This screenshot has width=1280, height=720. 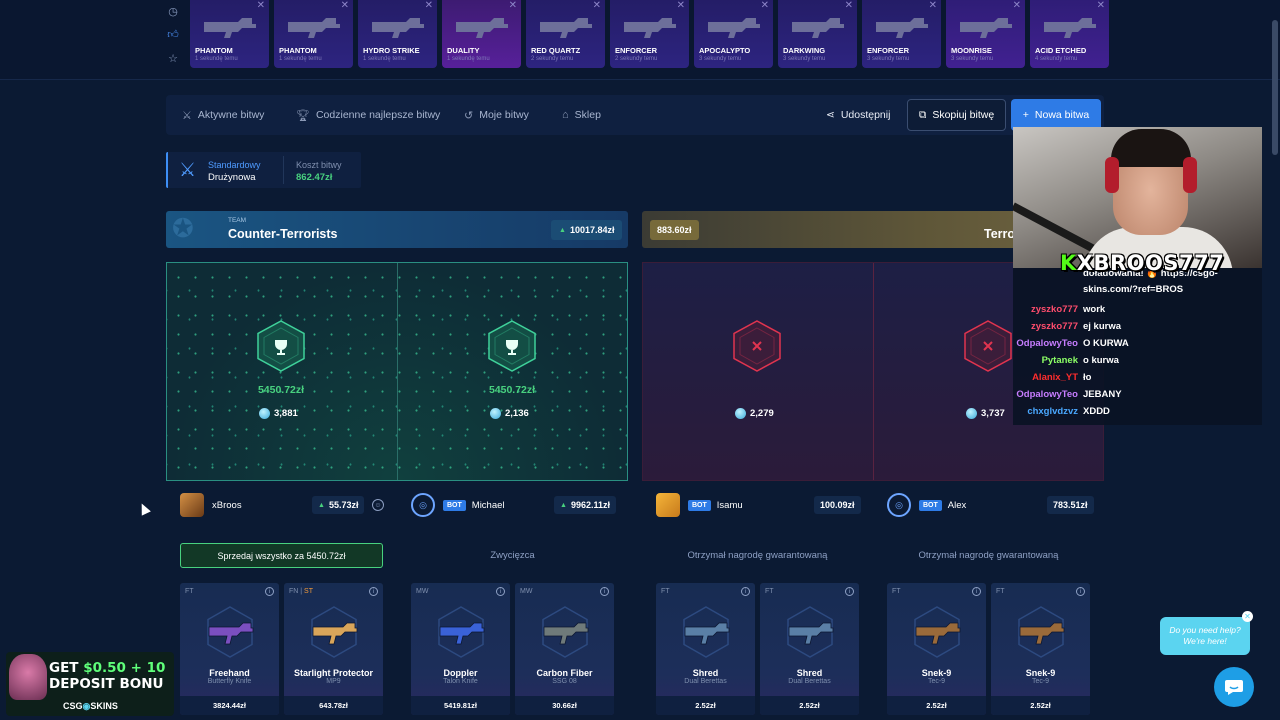 I want to click on clock-icon: ◷, so click(x=173, y=11).